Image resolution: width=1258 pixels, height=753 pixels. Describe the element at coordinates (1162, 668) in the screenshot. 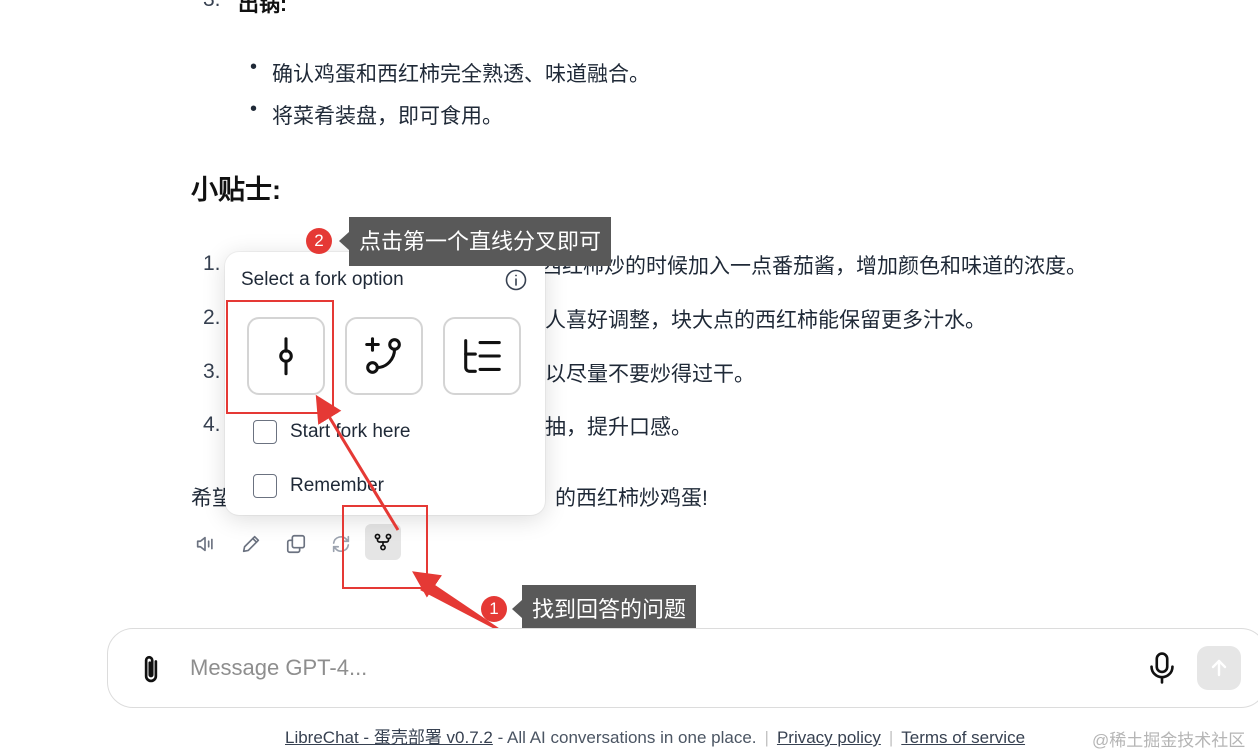

I see `microphone-icon` at that location.